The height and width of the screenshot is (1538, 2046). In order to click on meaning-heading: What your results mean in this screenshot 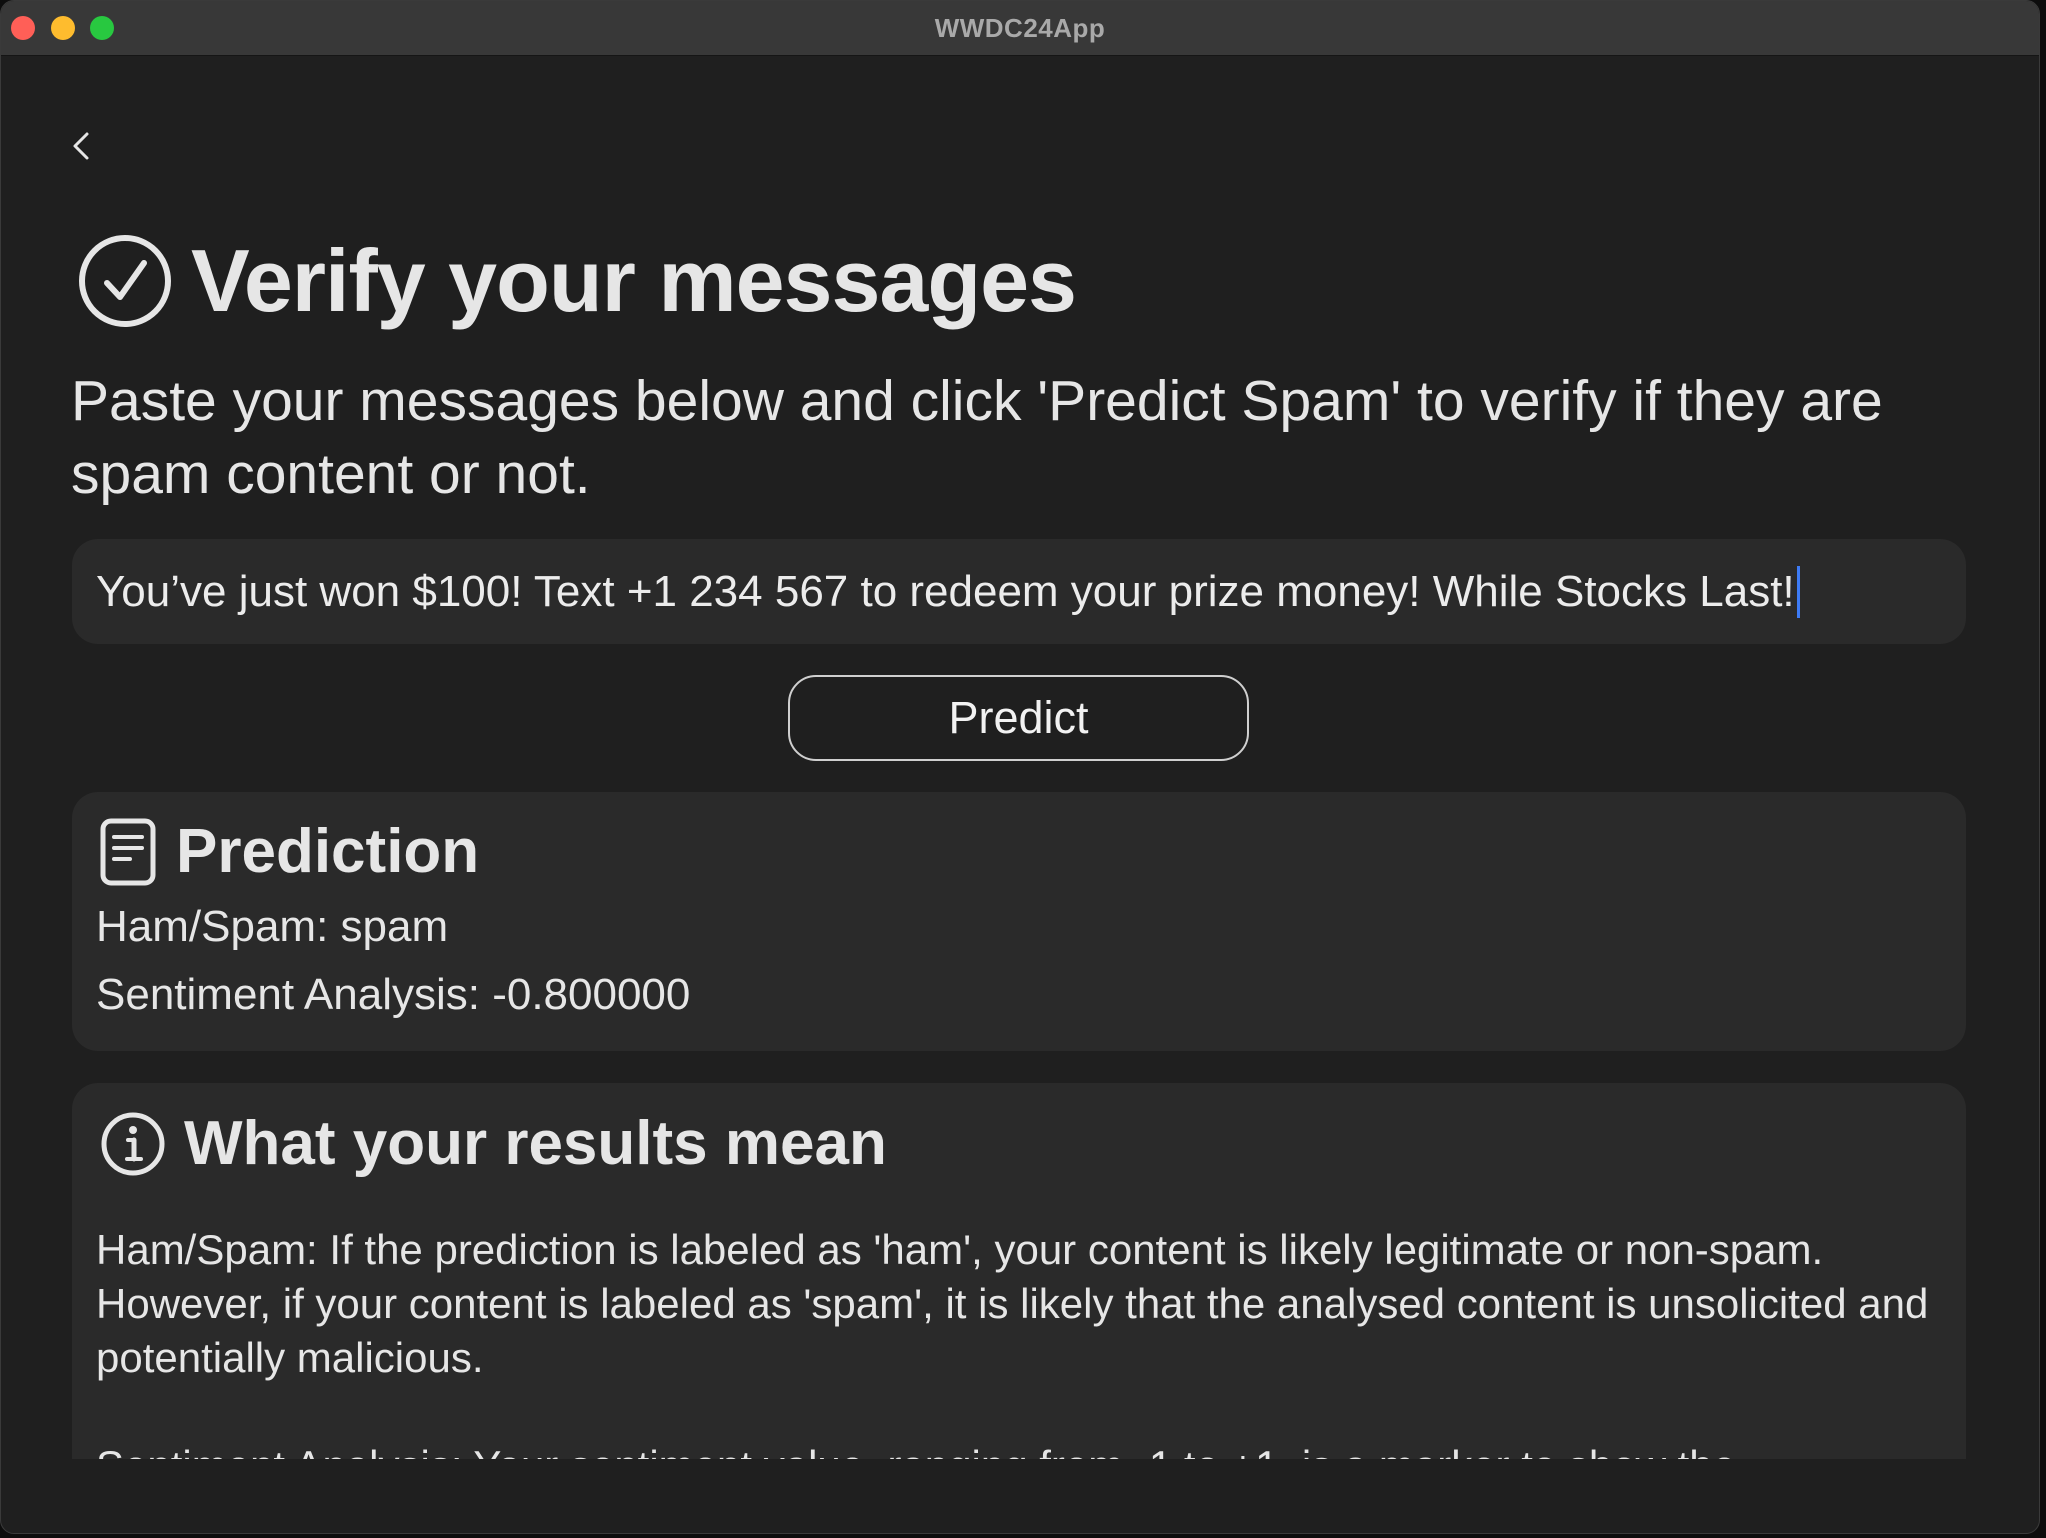, I will do `click(493, 1143)`.